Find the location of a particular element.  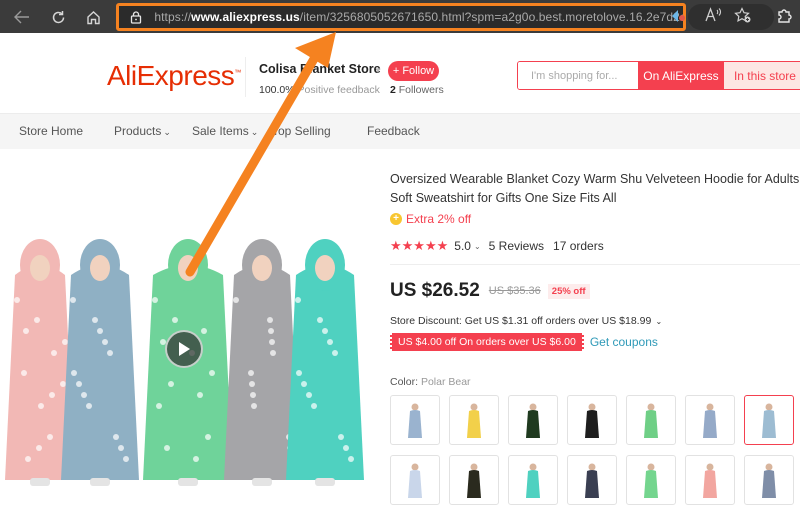

extensions-icon is located at coordinates (784, 17).